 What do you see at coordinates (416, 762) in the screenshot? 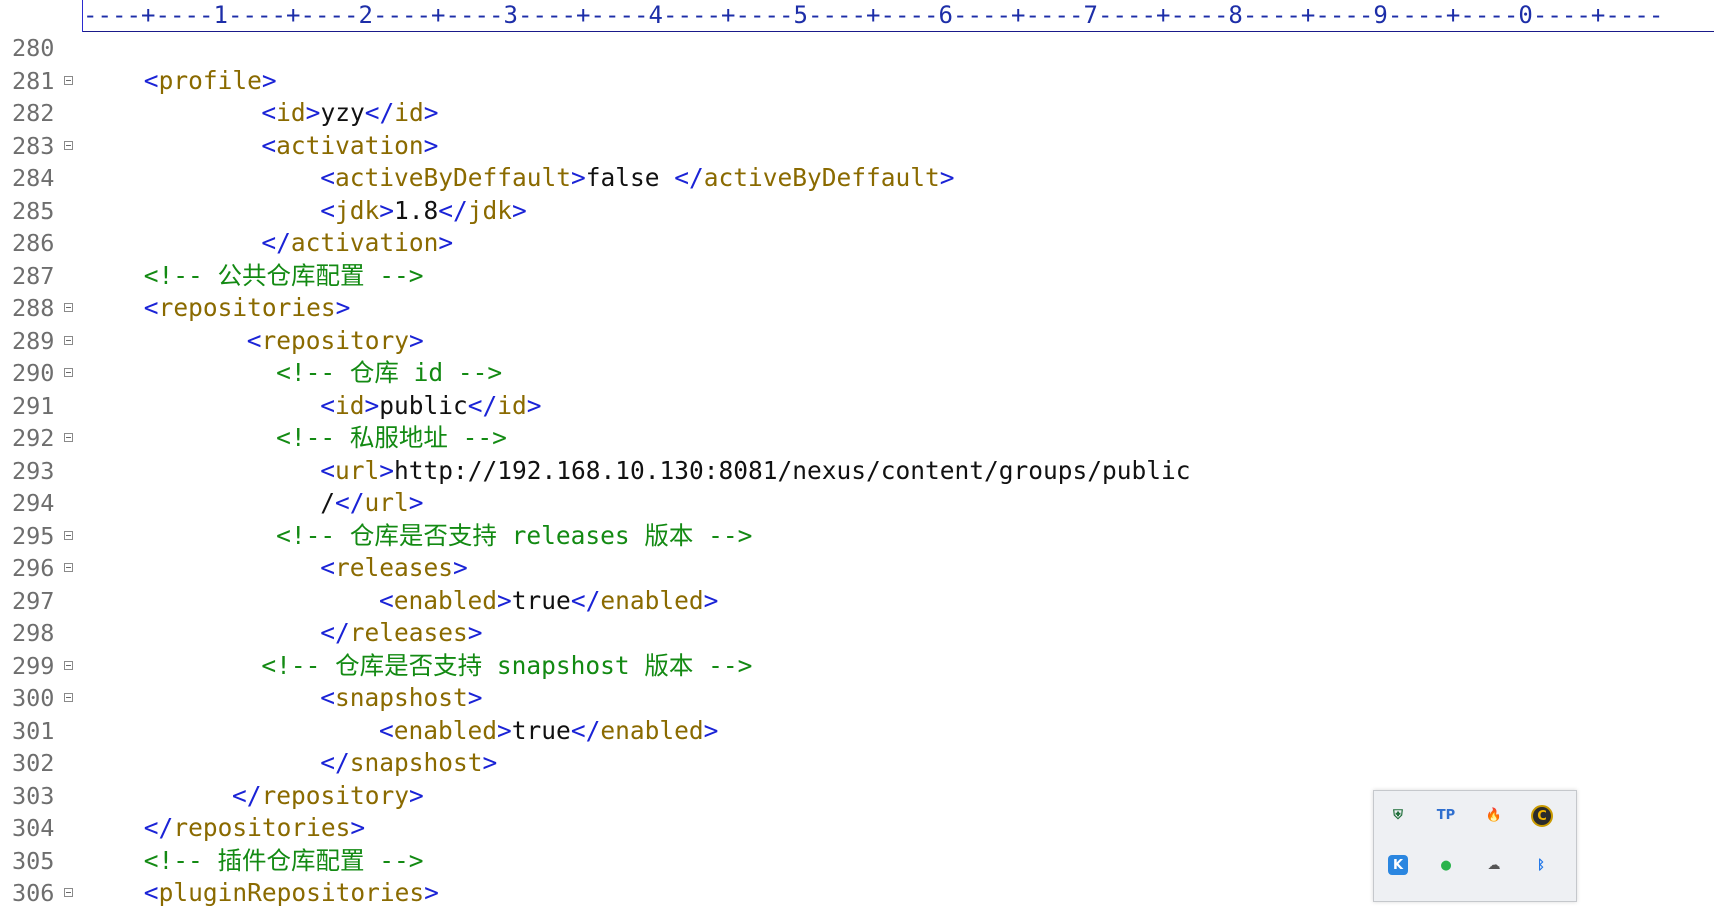
I see `tag-name-token: snapshost` at bounding box center [416, 762].